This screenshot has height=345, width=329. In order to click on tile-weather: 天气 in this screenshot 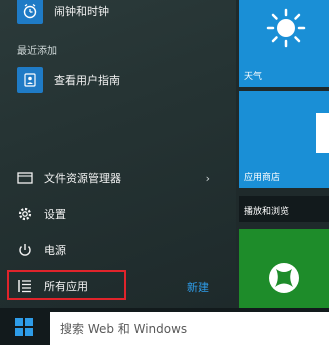, I will do `click(284, 43)`.